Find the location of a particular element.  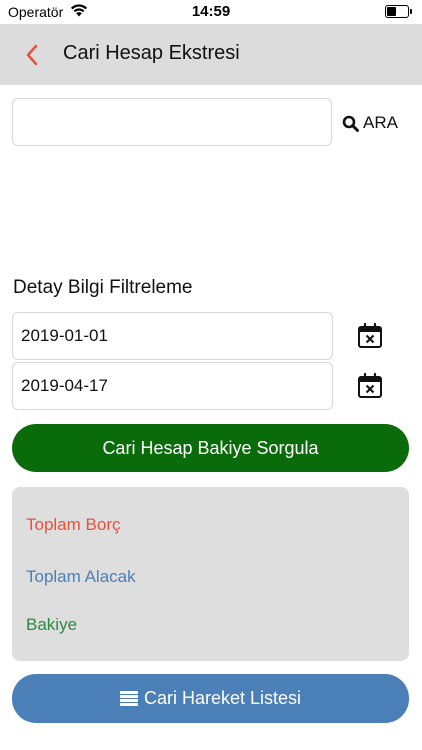

search-button-label: ARA is located at coordinates (380, 122).